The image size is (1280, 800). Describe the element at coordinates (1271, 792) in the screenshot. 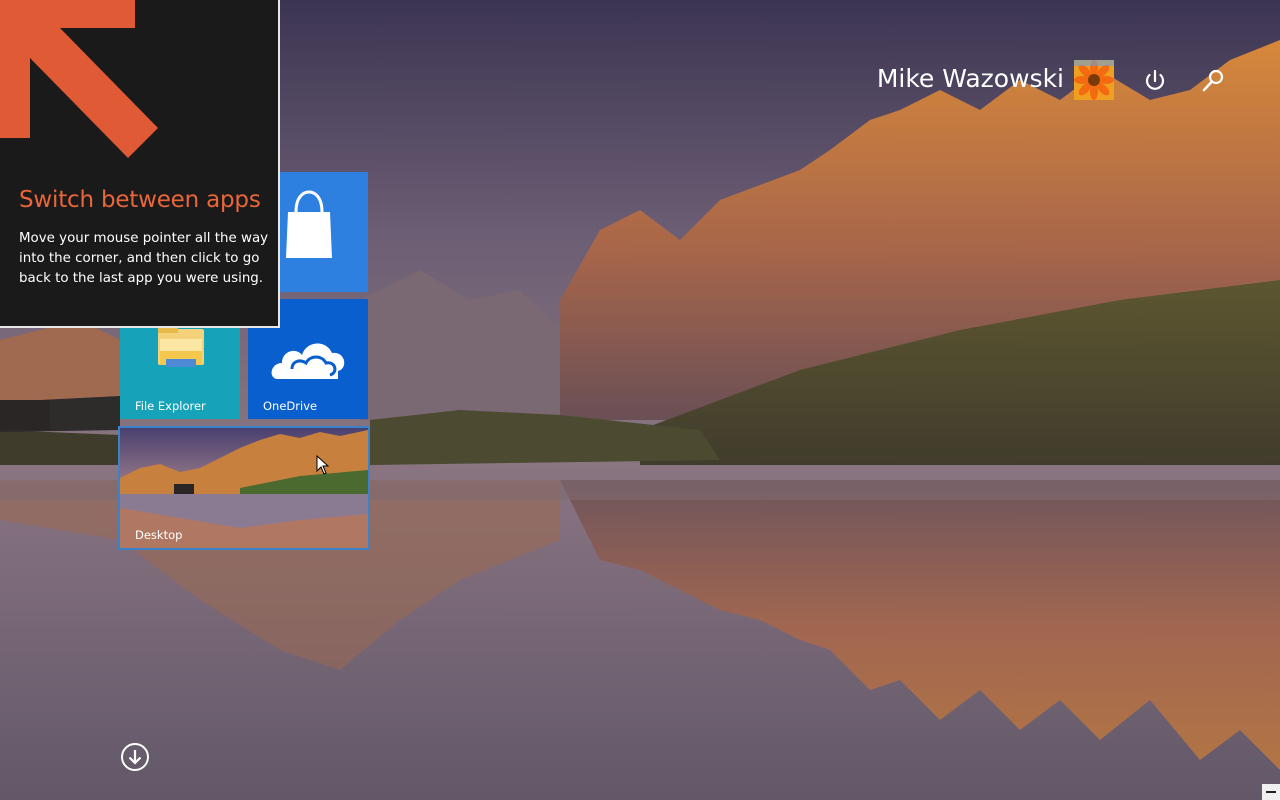

I see `minimize-corner` at that location.